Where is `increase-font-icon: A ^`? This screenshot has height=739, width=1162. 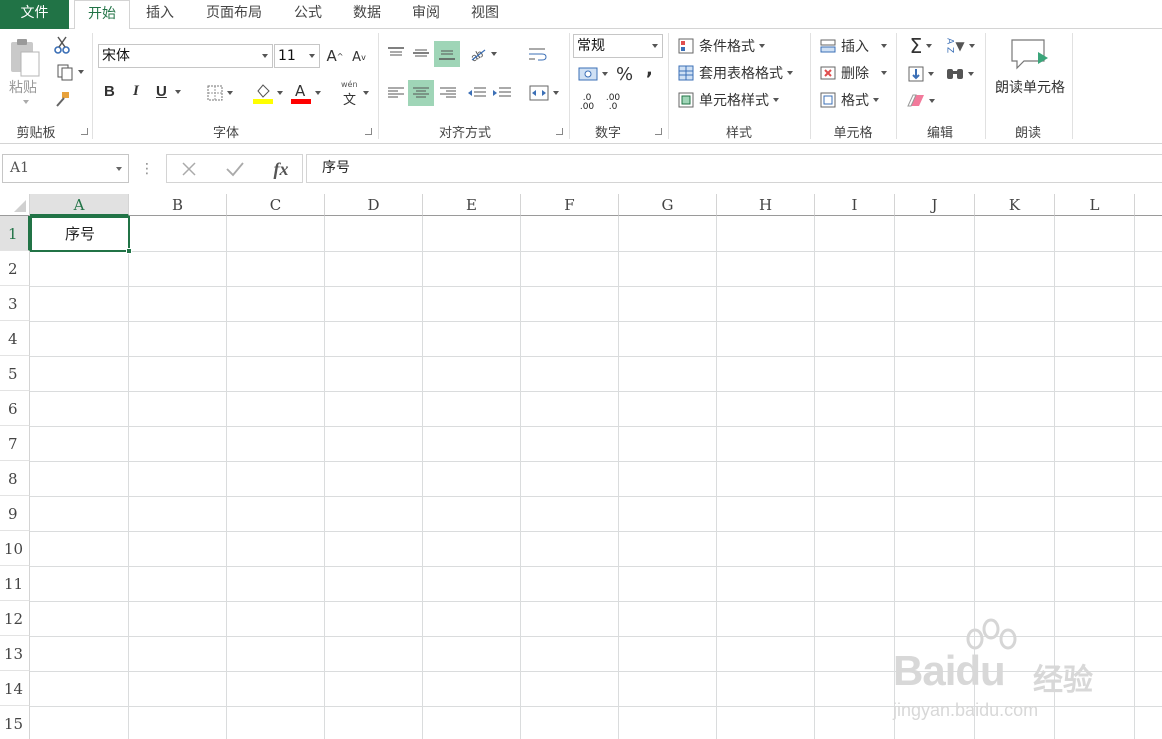 increase-font-icon: A ^ is located at coordinates (335, 56).